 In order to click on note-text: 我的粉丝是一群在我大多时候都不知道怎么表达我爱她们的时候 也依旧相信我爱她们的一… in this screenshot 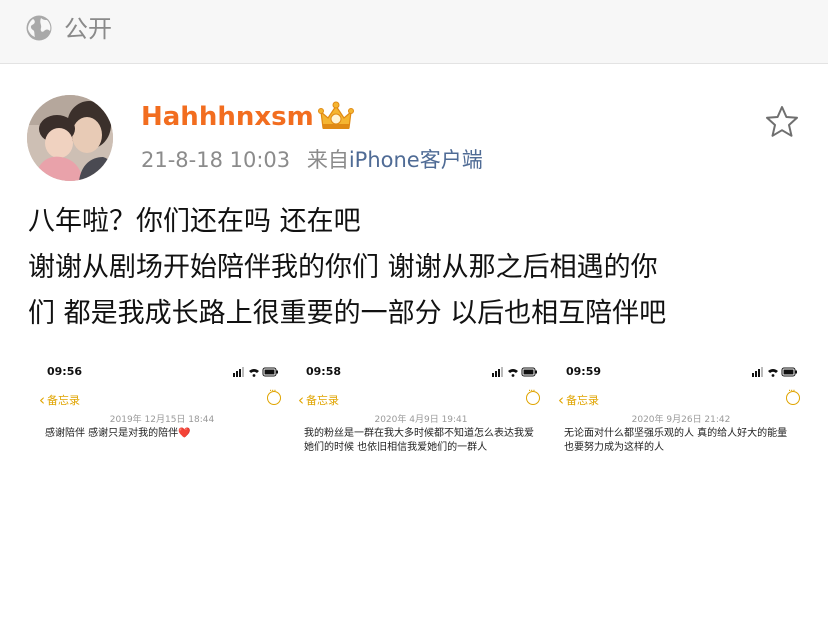, I will do `click(419, 440)`.